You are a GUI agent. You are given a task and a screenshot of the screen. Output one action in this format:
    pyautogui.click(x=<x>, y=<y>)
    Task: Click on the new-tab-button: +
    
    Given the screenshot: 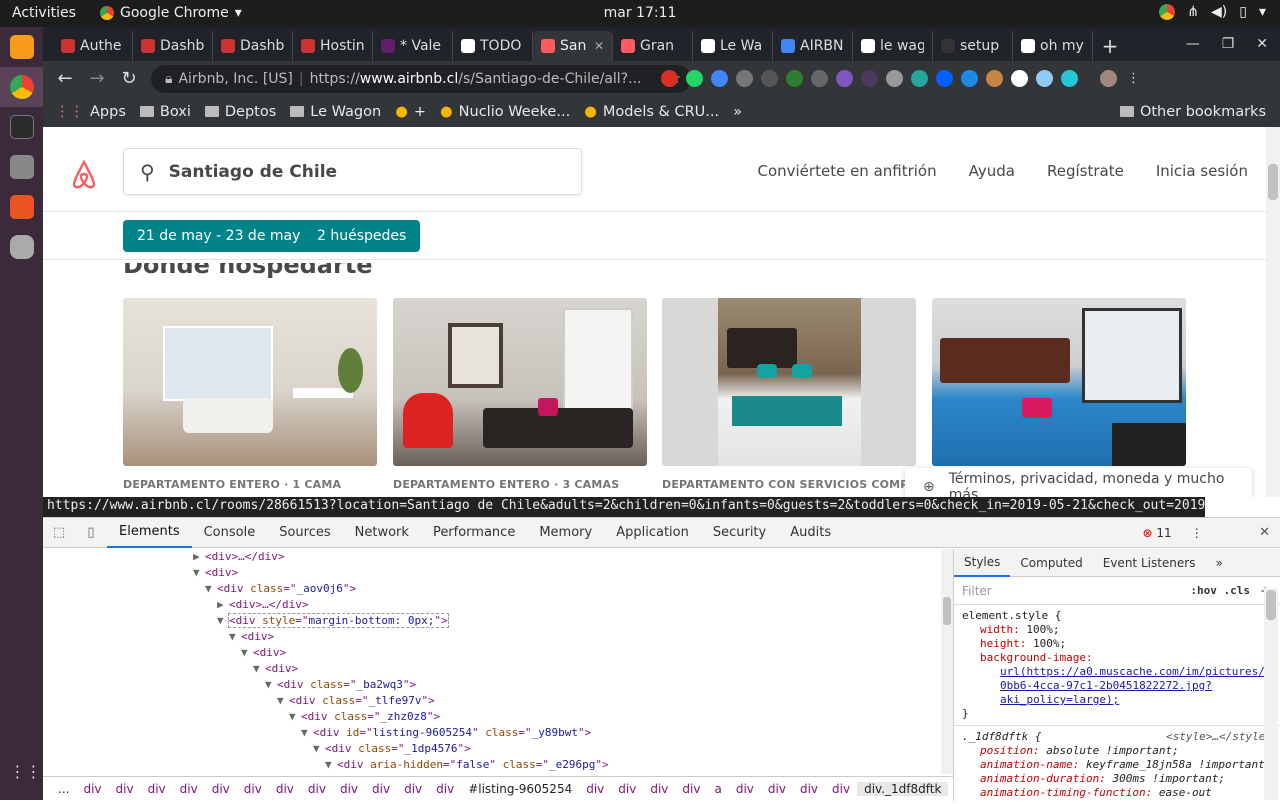 What is the action you would take?
    pyautogui.click(x=1110, y=46)
    